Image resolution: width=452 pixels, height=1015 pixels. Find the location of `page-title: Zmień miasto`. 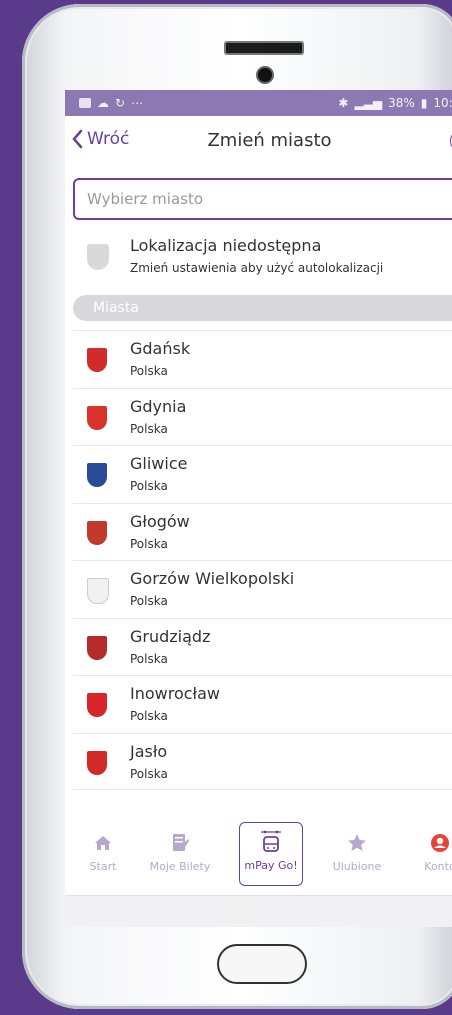

page-title: Zmień miasto is located at coordinates (269, 140).